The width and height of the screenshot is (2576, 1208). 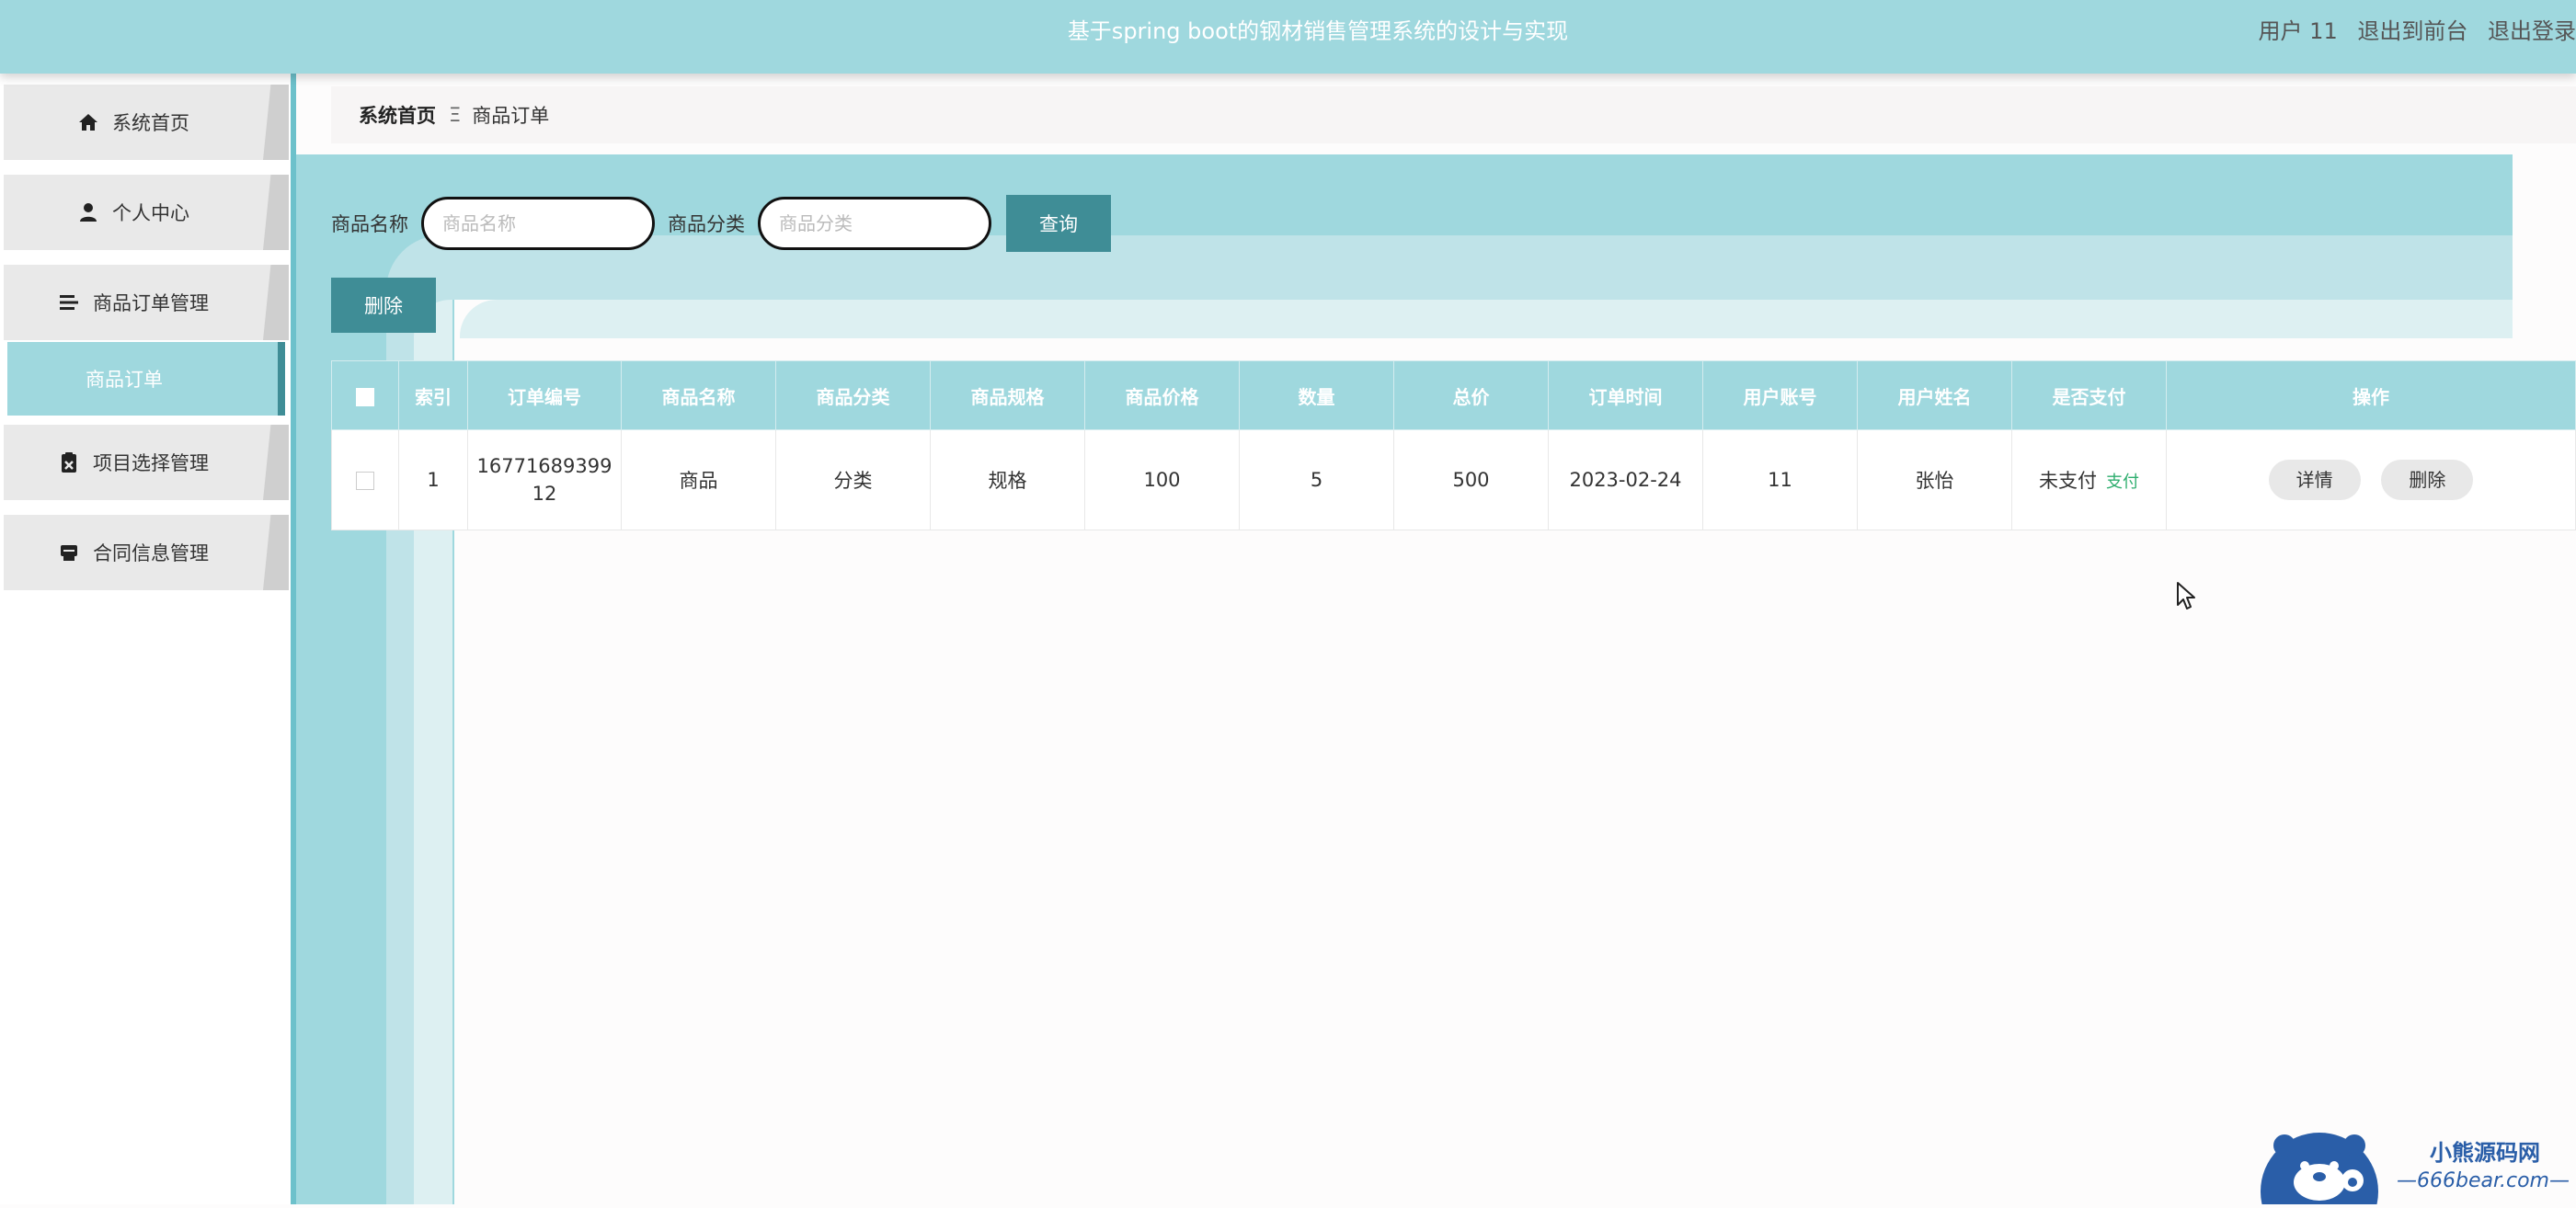 I want to click on mouse-pointer-icon, so click(x=2186, y=596).